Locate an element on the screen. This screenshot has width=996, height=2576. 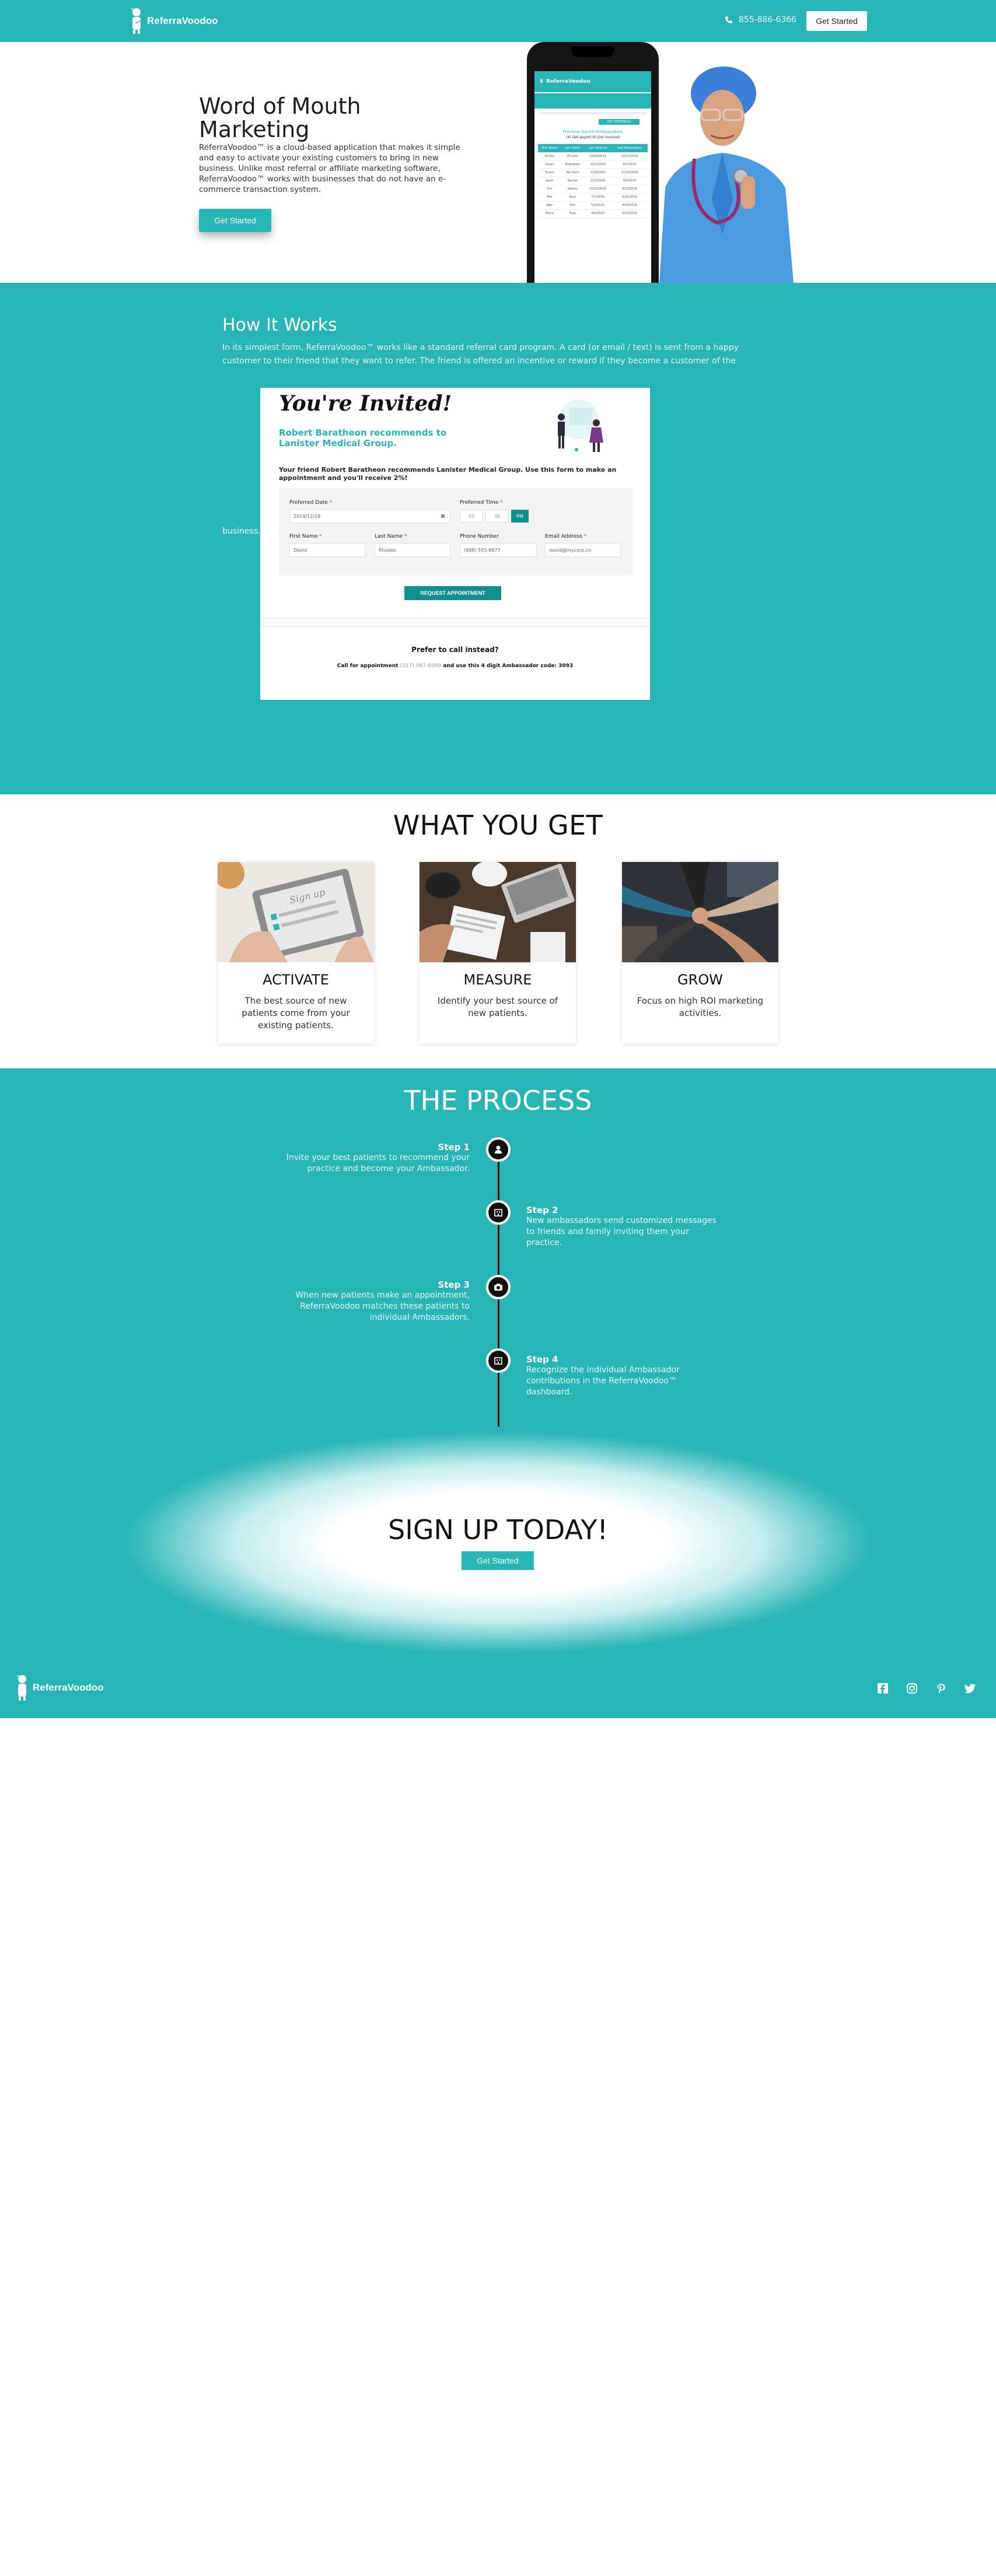
calendar-icon: ▦ is located at coordinates (443, 515).